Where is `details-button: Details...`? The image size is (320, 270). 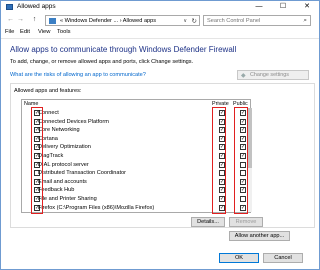 details-button: Details... is located at coordinates (208, 222).